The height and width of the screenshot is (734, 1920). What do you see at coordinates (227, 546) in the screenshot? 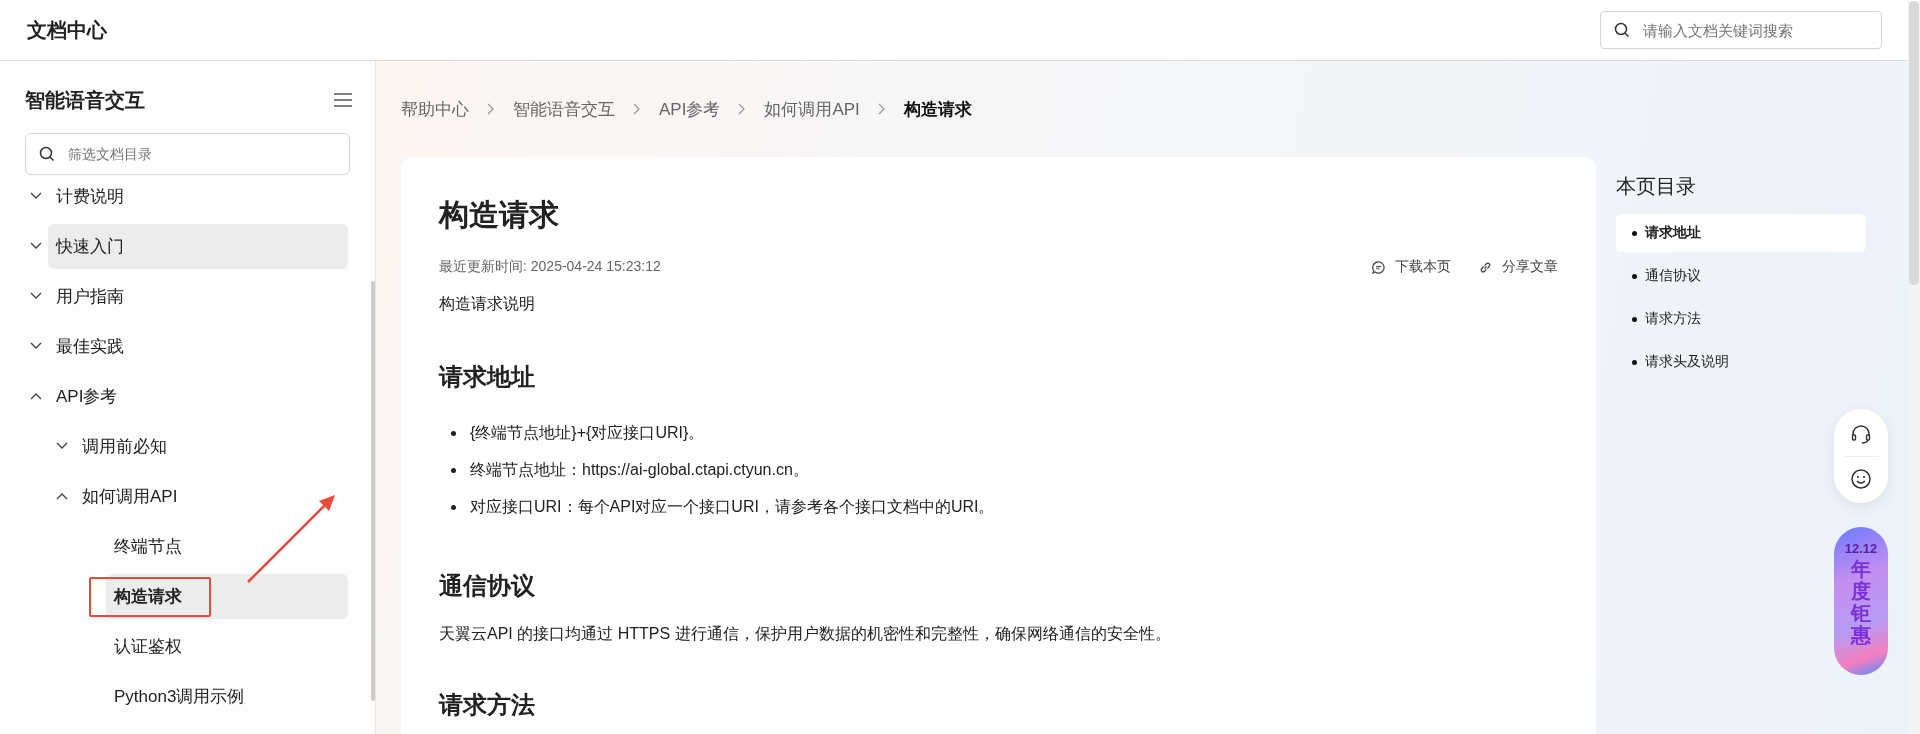
I see `nav-item: 终端节点` at bounding box center [227, 546].